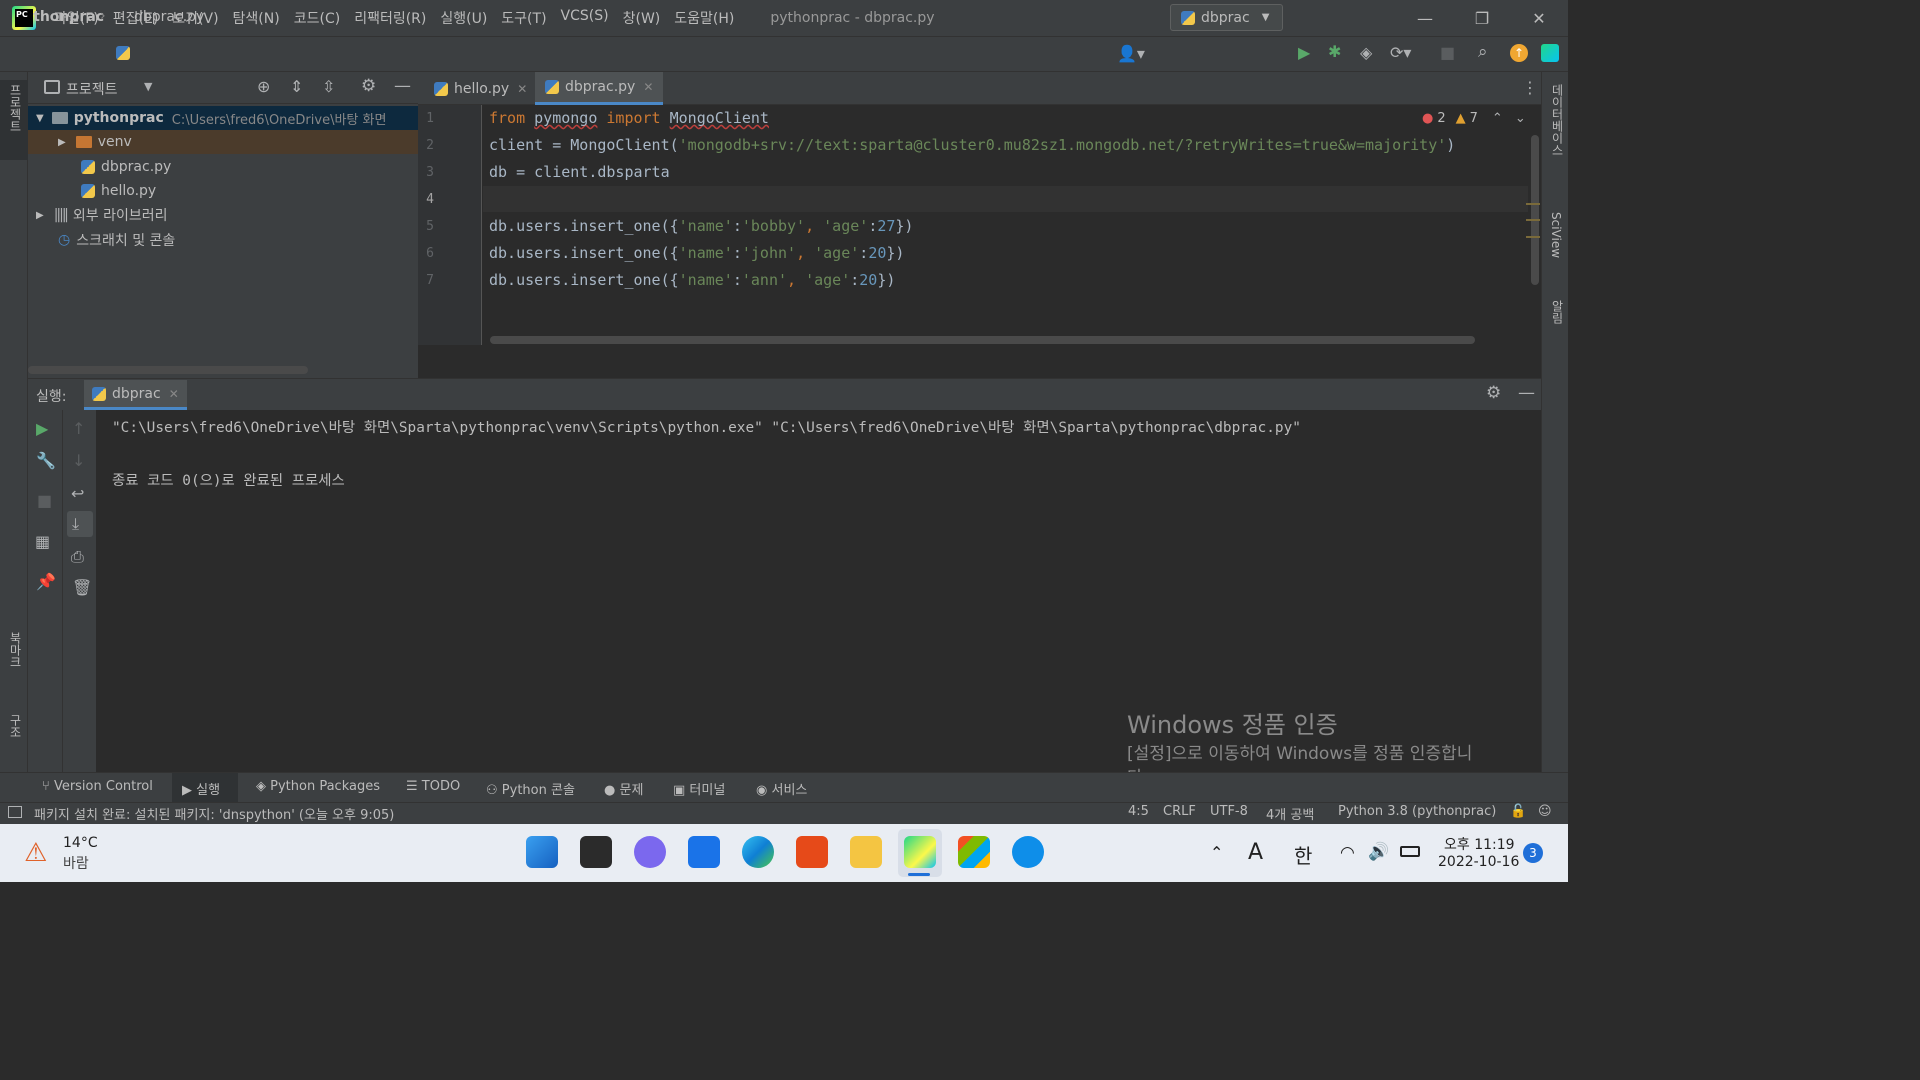 This screenshot has height=1080, width=1920. I want to click on scroll-to-end-button, so click(80, 524).